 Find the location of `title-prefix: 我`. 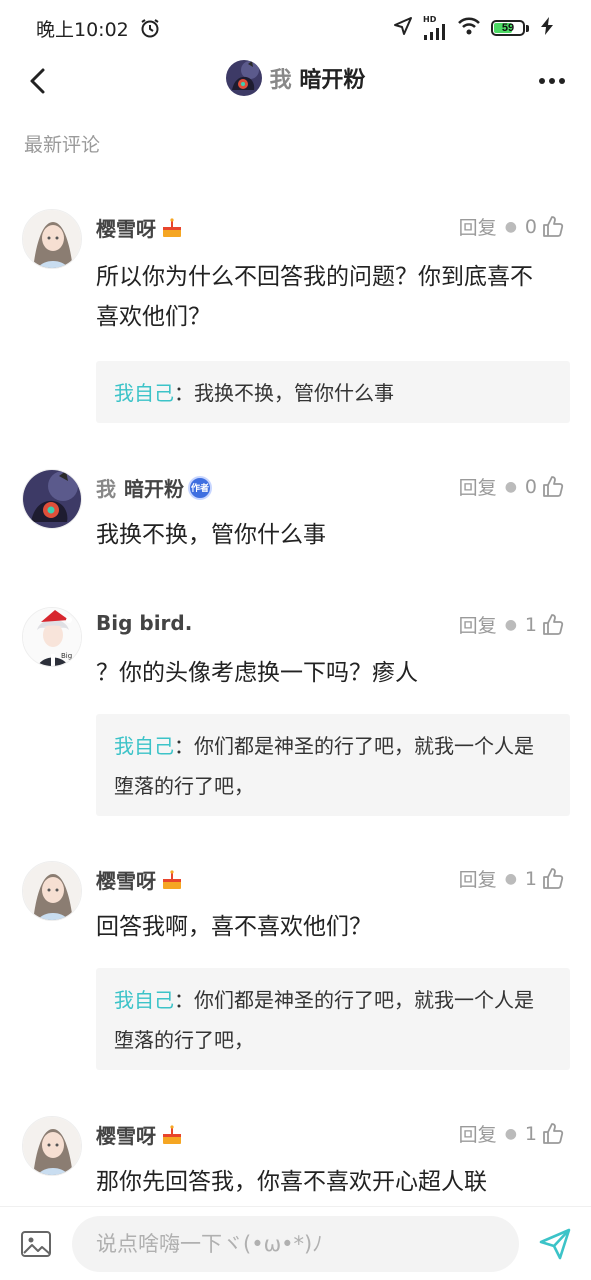

title-prefix: 我 is located at coordinates (280, 80).